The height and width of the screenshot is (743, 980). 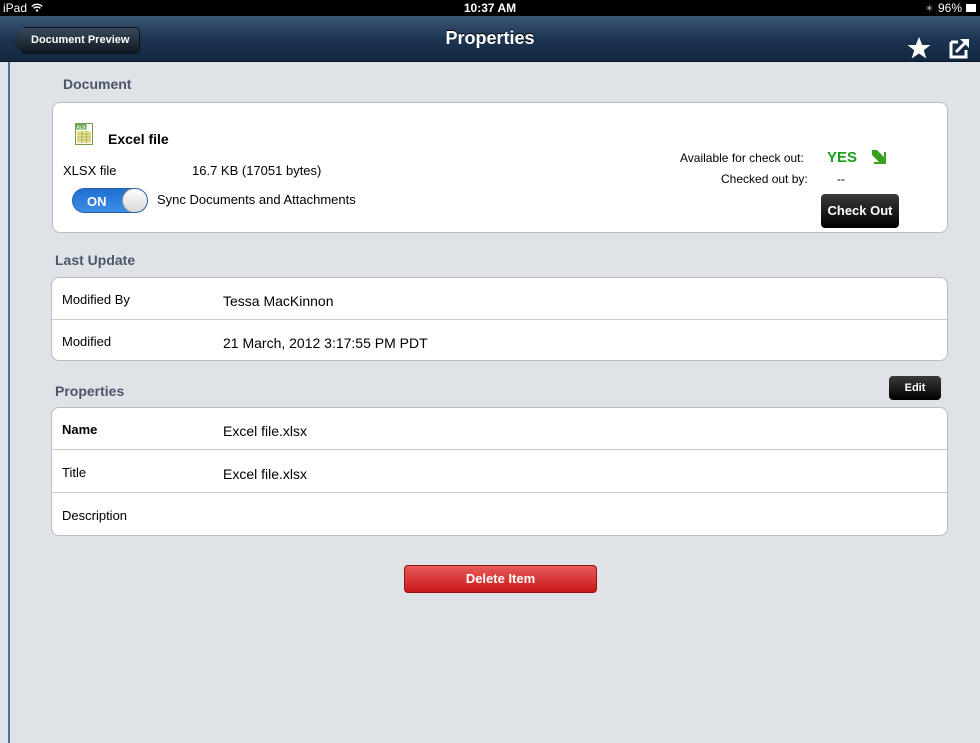 I want to click on sync-label: Sync Documents and Attachments, so click(x=256, y=199).